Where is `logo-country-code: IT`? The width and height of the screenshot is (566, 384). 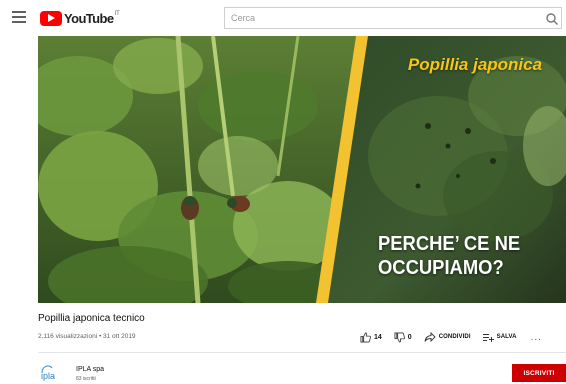
logo-country-code: IT is located at coordinates (117, 14).